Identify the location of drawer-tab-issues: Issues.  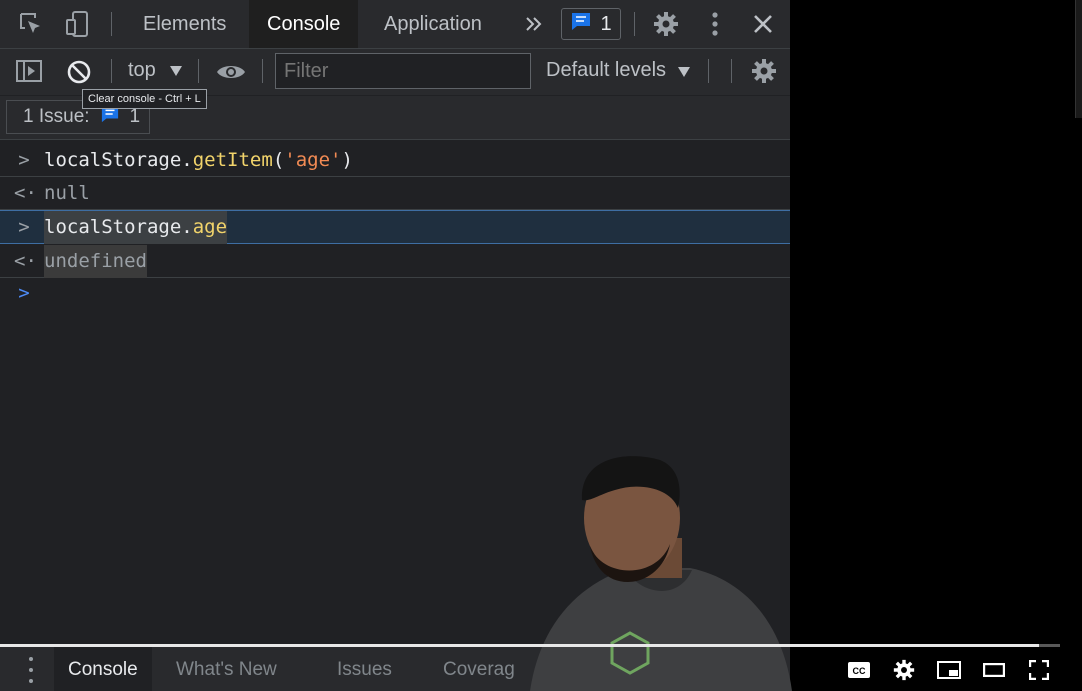
(364, 669).